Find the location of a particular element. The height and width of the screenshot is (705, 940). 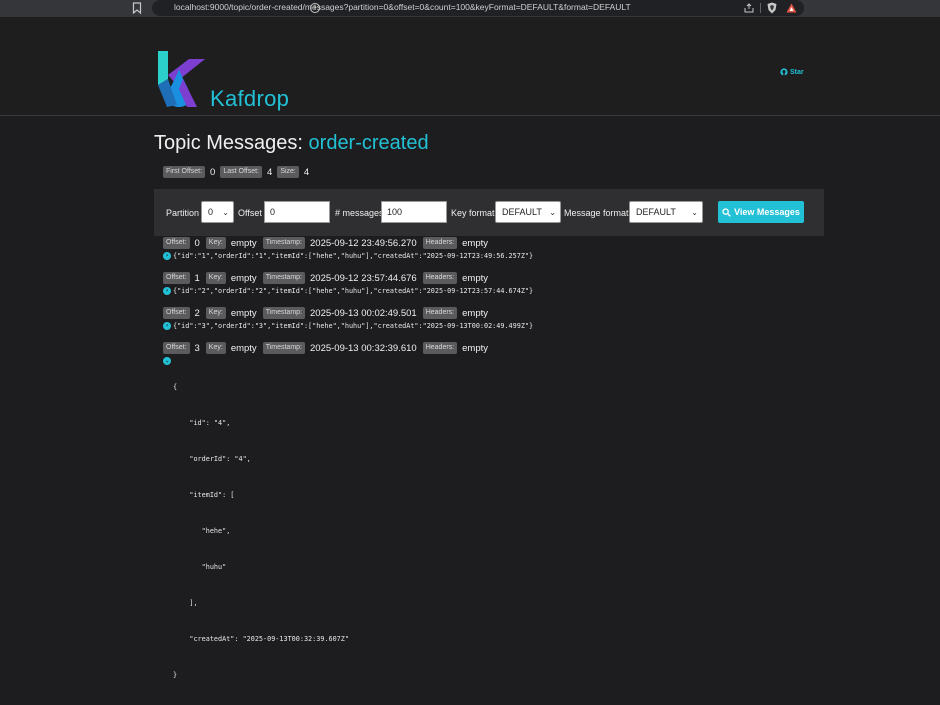

size-badge: Size: is located at coordinates (288, 172).